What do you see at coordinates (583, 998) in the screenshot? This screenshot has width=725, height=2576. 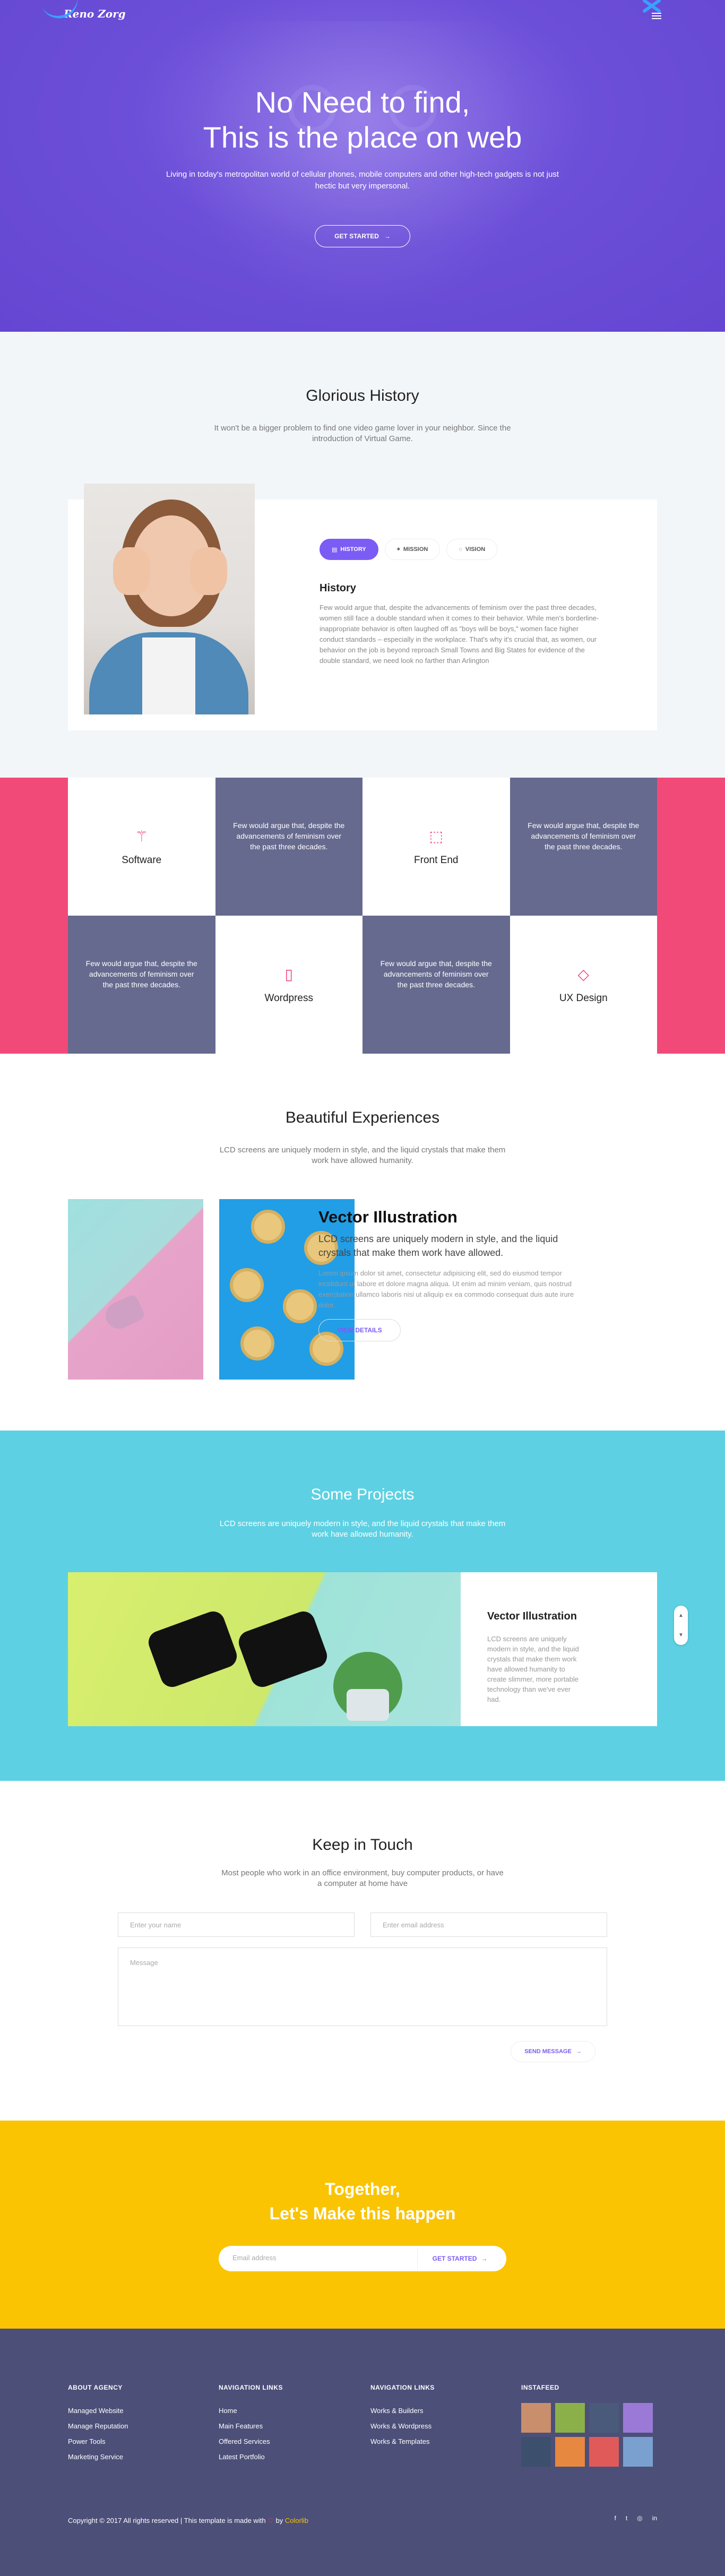 I see `feature-label: UX Design` at bounding box center [583, 998].